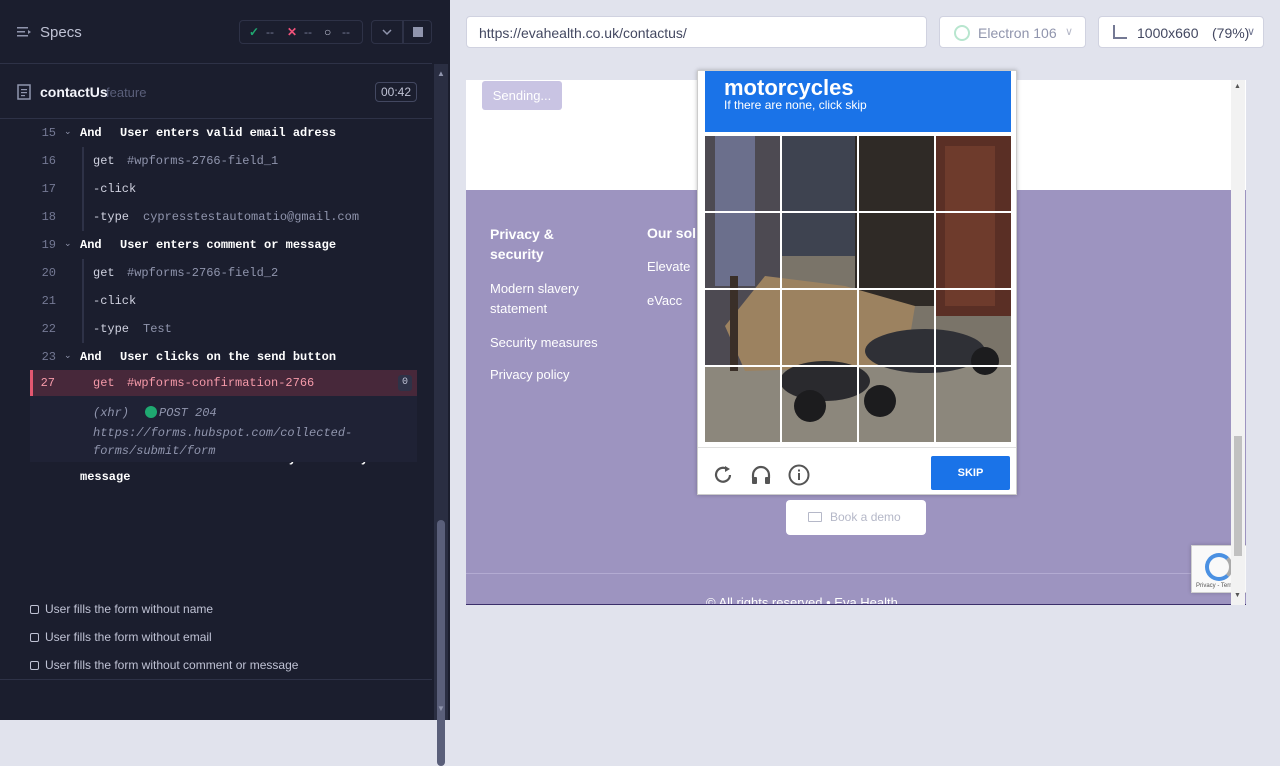 This screenshot has width=1280, height=766. What do you see at coordinates (251, 217) in the screenshot?
I see `command-arg: cypresstestautomatio@gmail.com` at bounding box center [251, 217].